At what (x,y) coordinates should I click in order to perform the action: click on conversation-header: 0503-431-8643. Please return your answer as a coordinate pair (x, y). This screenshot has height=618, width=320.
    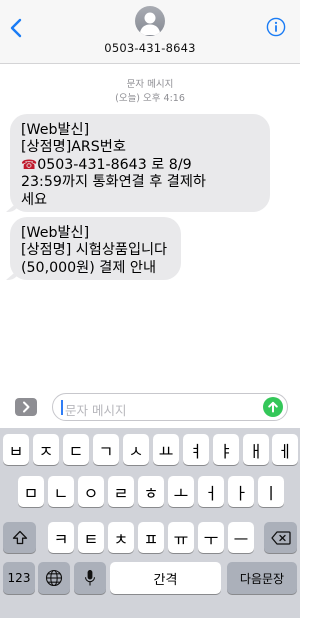
    Looking at the image, I should click on (150, 32).